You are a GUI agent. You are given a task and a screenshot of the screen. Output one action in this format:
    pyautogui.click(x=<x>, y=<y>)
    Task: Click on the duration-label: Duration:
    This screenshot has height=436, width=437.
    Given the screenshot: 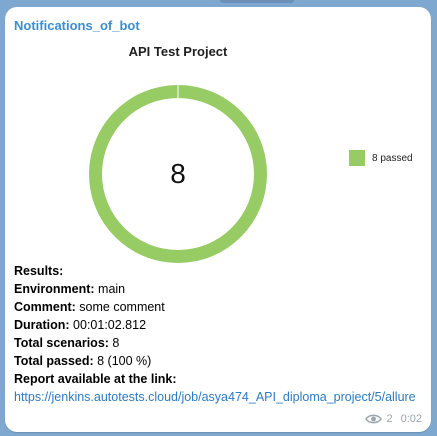 What is the action you would take?
    pyautogui.click(x=42, y=325)
    